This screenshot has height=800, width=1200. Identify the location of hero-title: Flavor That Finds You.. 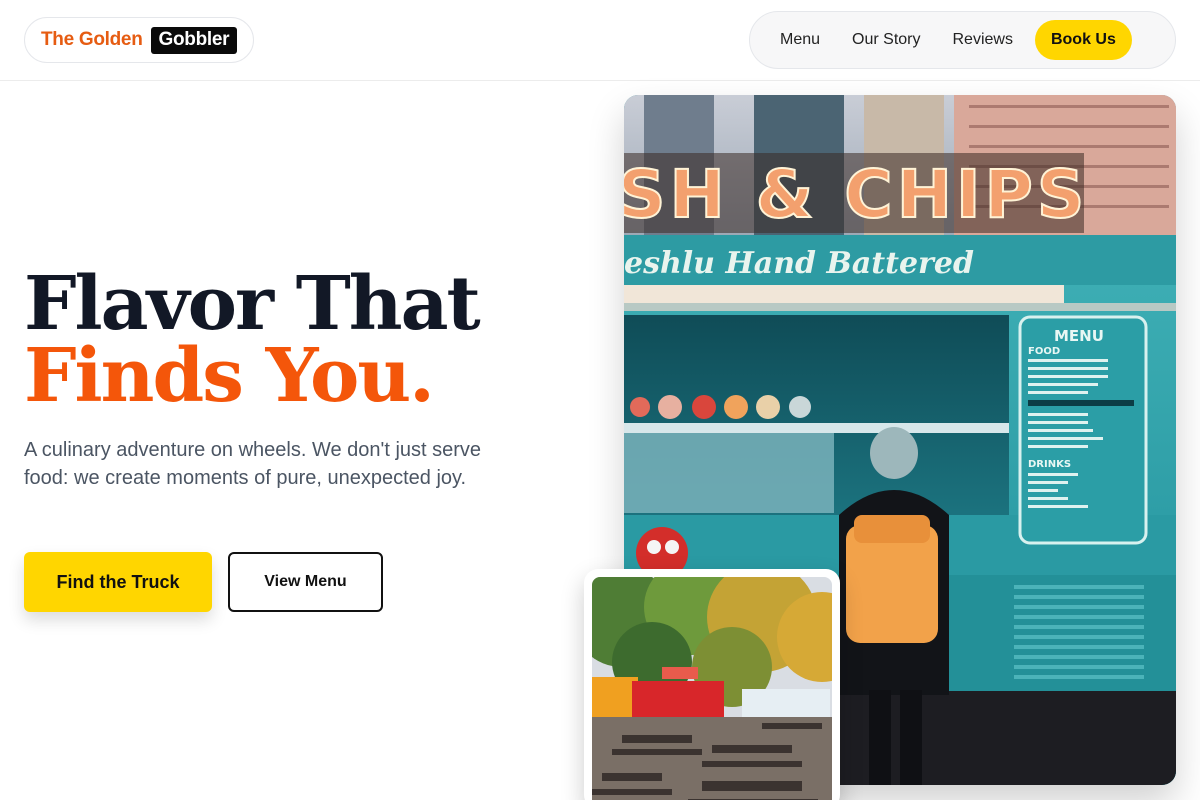
(252, 340).